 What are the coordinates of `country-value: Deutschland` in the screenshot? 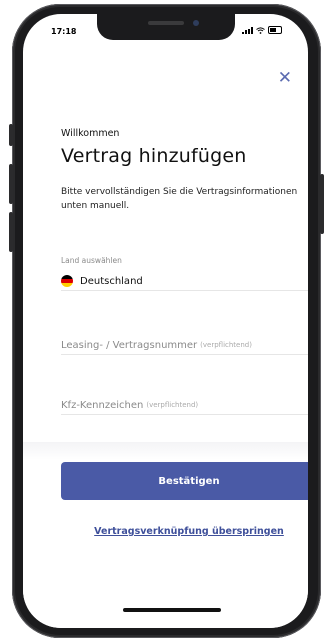 It's located at (111, 281).